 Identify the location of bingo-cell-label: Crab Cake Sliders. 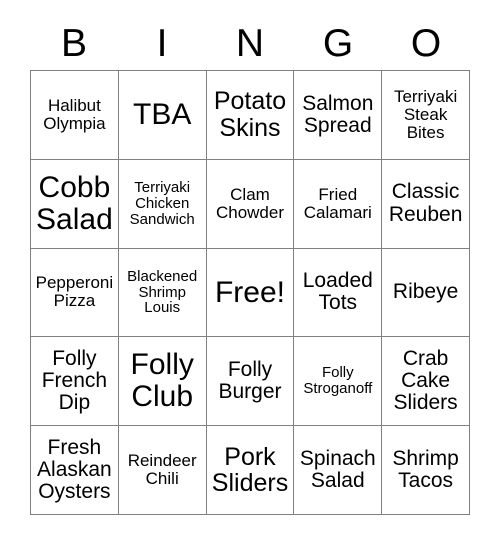
(425, 380).